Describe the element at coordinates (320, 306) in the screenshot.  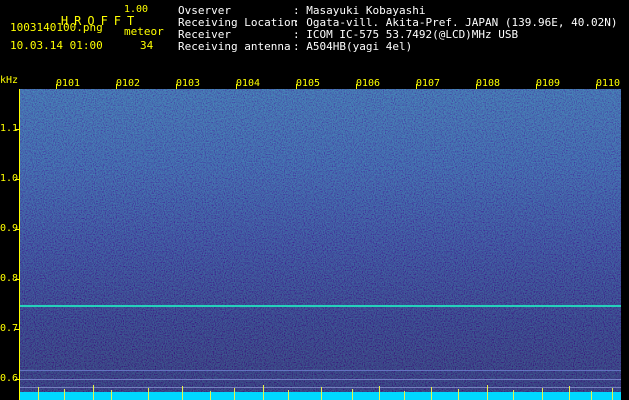
I see `carrier-trace` at that location.